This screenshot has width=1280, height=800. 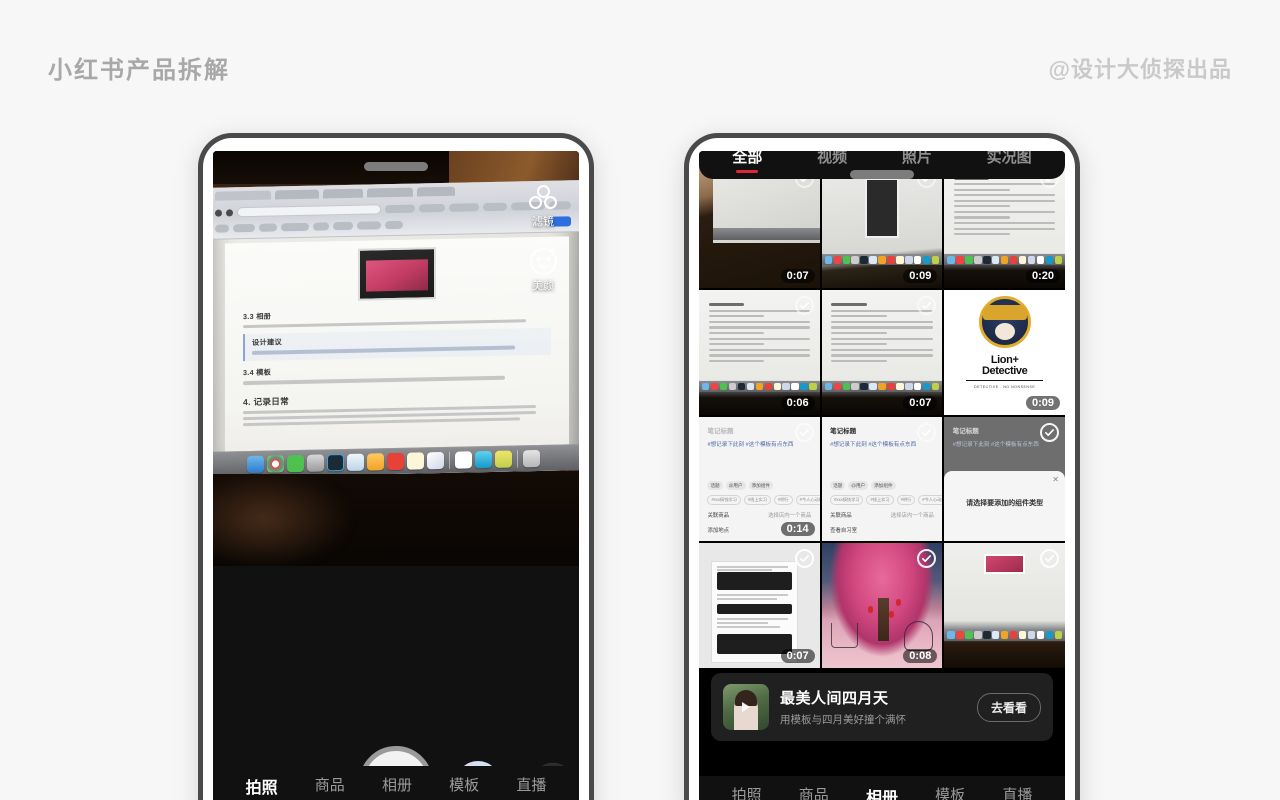 I want to click on media-cell: 0:06, so click(x=759, y=352).